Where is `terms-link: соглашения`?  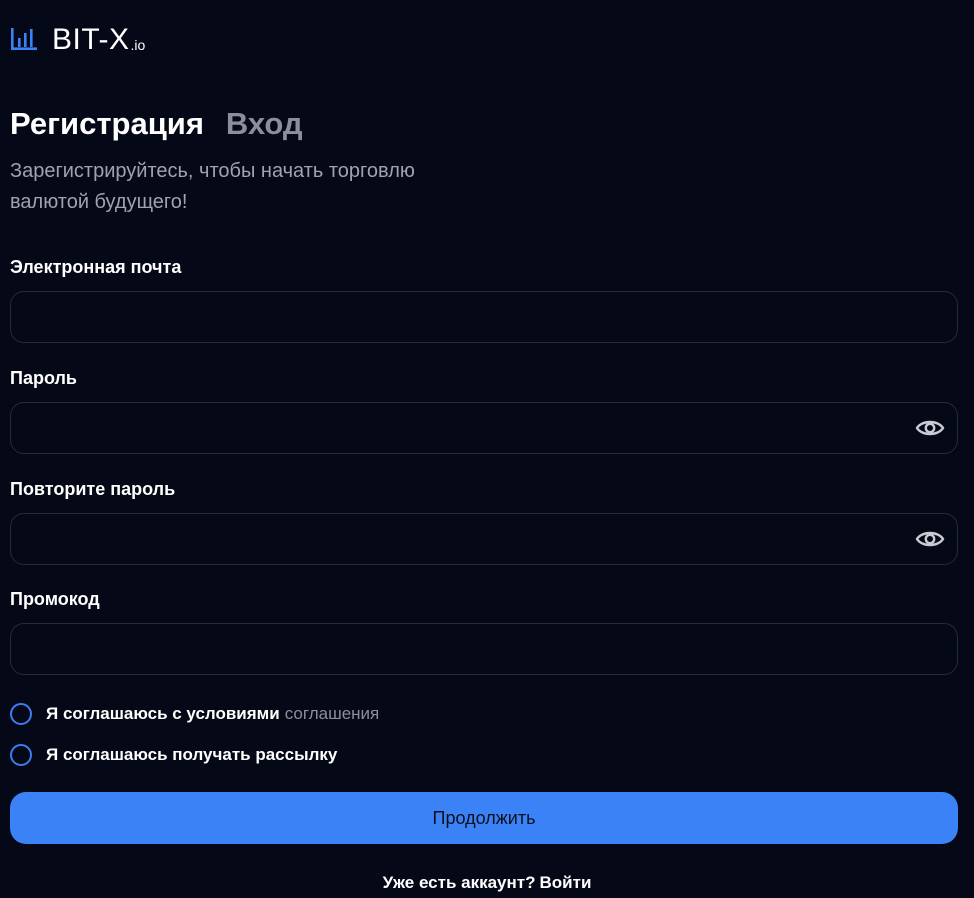 terms-link: соглашения is located at coordinates (332, 714).